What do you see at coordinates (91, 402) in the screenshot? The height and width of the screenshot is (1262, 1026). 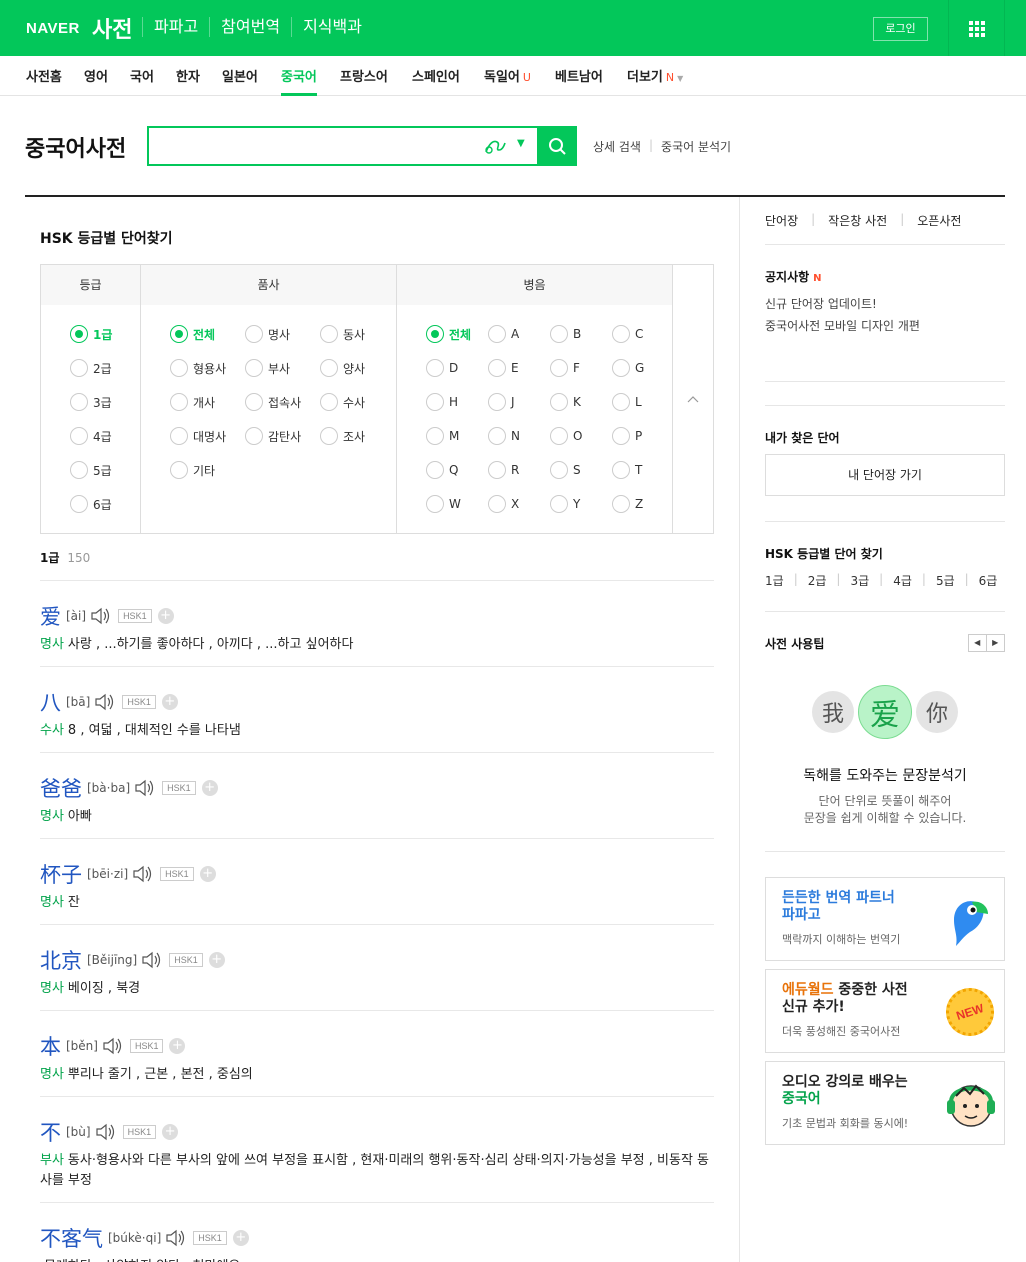 I see `level-radio: 3급` at bounding box center [91, 402].